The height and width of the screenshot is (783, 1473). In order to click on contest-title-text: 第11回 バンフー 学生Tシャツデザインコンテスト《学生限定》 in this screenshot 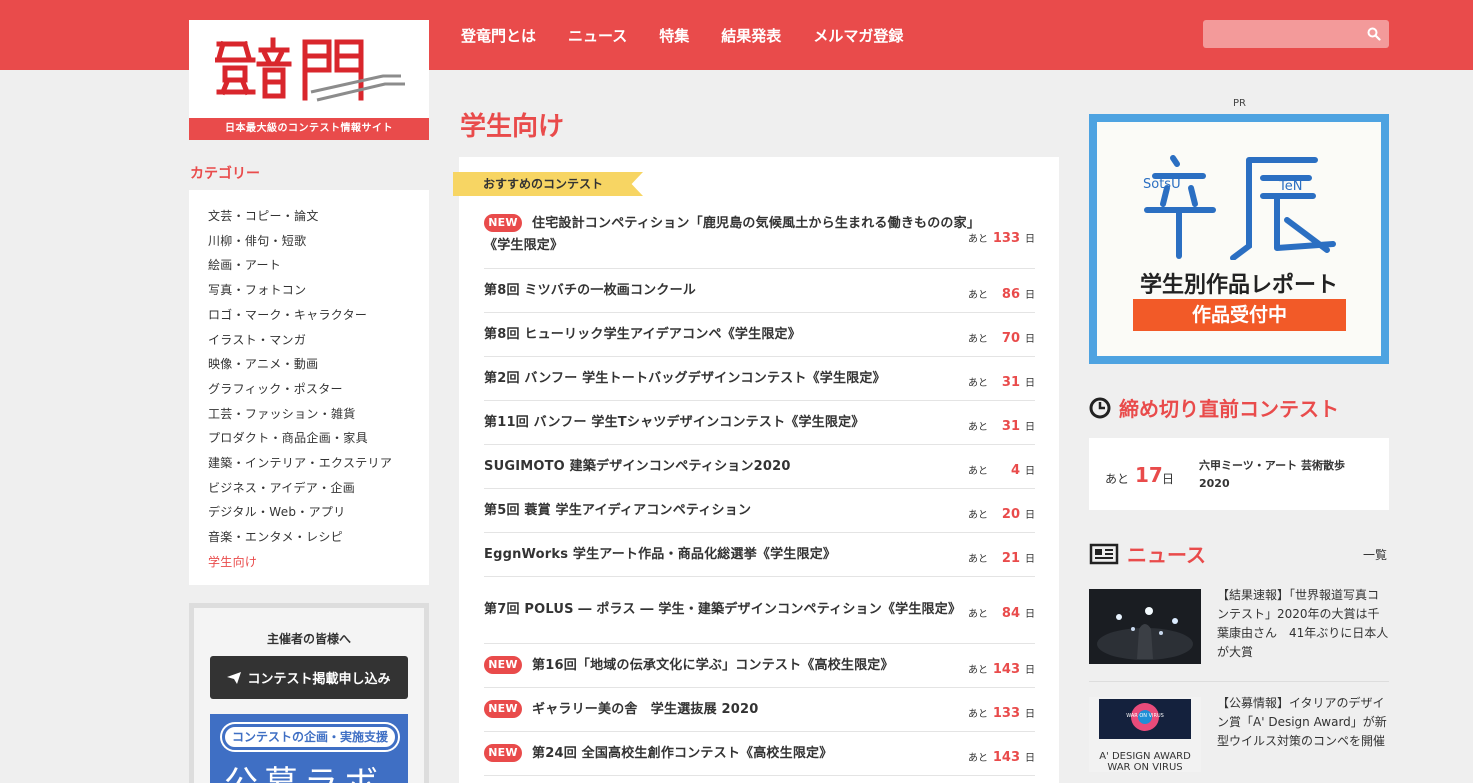, I will do `click(674, 422)`.